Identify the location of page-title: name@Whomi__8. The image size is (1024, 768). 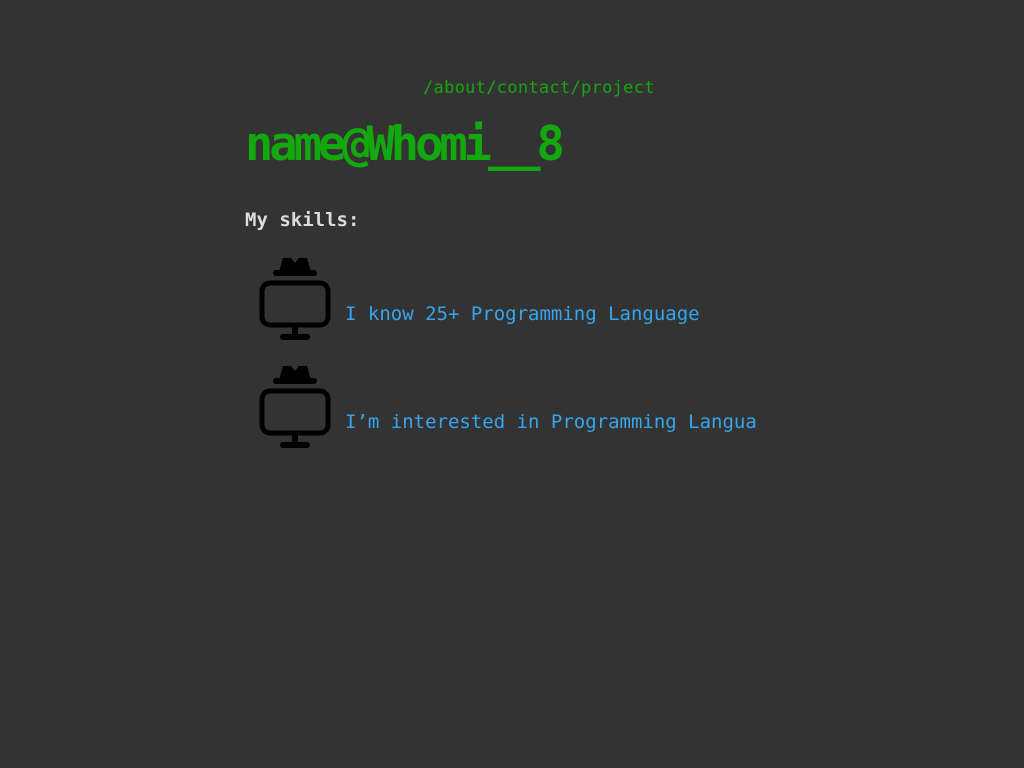
(405, 144).